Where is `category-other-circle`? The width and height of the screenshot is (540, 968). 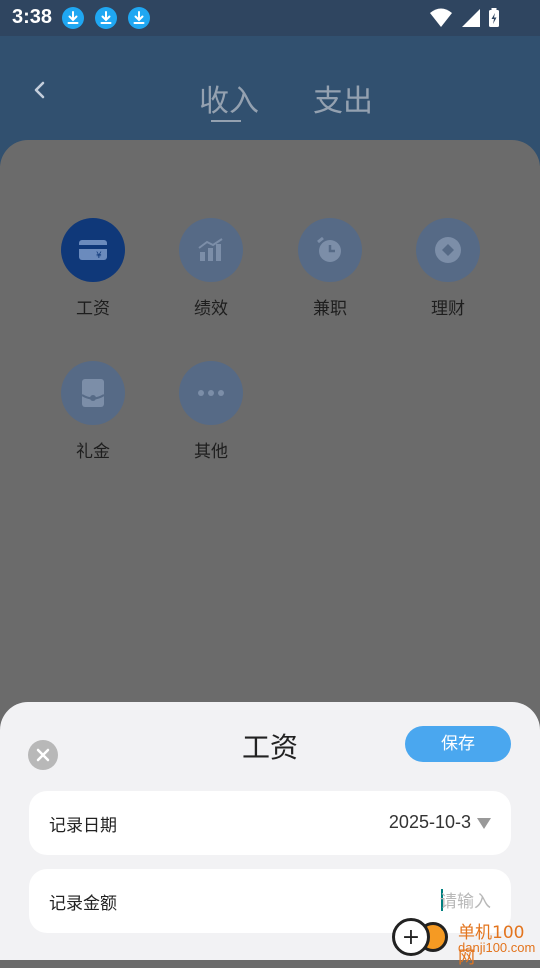 category-other-circle is located at coordinates (211, 393).